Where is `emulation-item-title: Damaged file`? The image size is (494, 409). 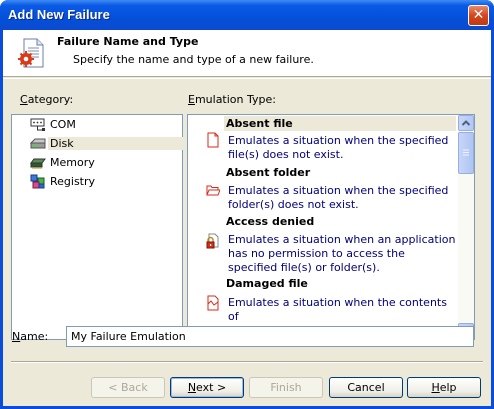
emulation-item-title: Damaged file is located at coordinates (267, 283).